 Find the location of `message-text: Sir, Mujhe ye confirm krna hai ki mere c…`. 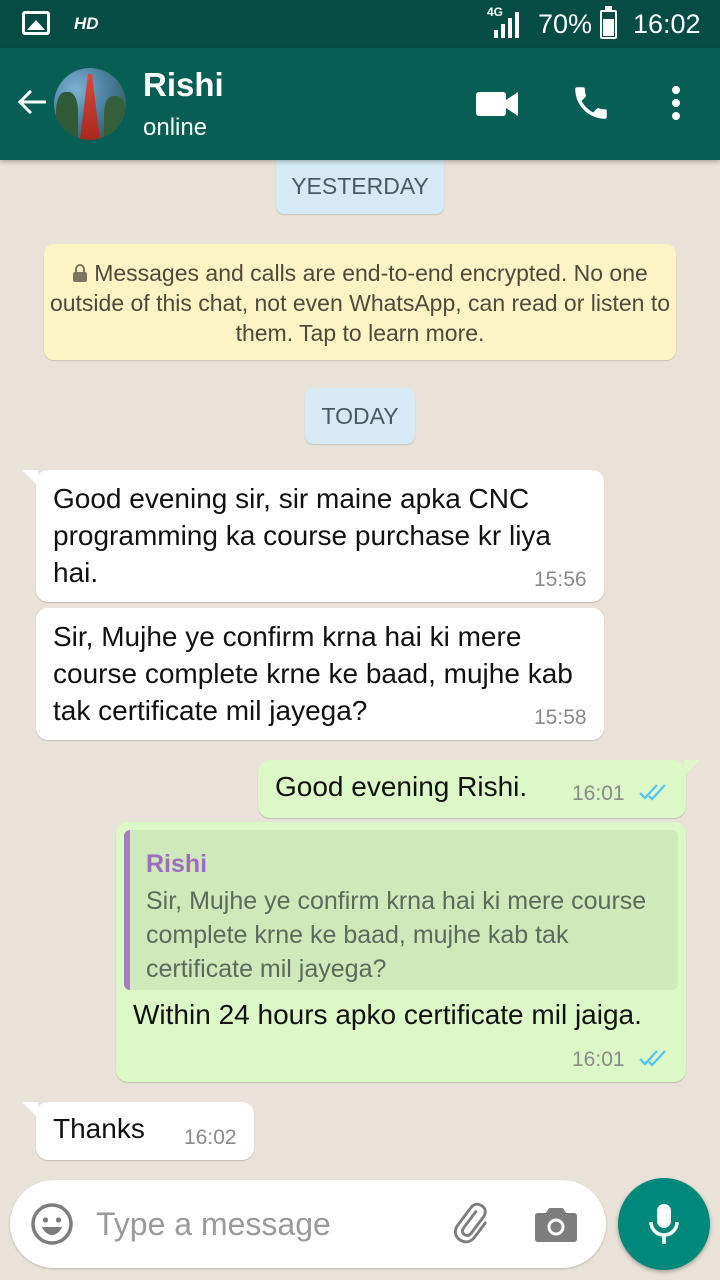

message-text: Sir, Mujhe ye confirm krna hai ki mere c… is located at coordinates (313, 673).